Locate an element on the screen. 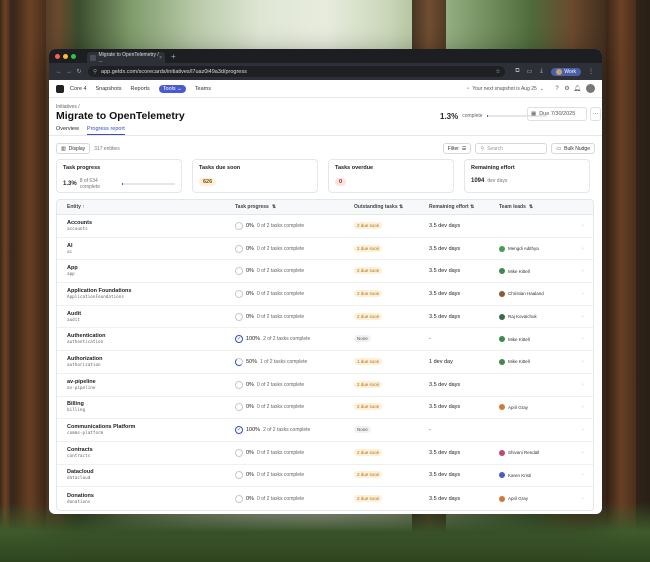 The width and height of the screenshot is (650, 562). entity-name: av-pipeline is located at coordinates (81, 382).